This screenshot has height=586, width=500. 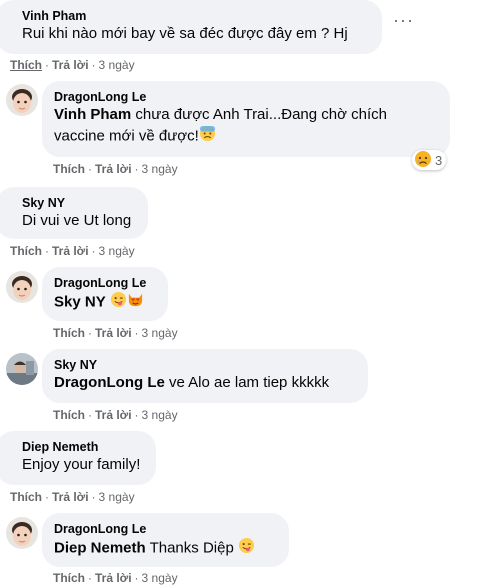 What do you see at coordinates (207, 136) in the screenshot?
I see `anxious-sweat-emoji-icon` at bounding box center [207, 136].